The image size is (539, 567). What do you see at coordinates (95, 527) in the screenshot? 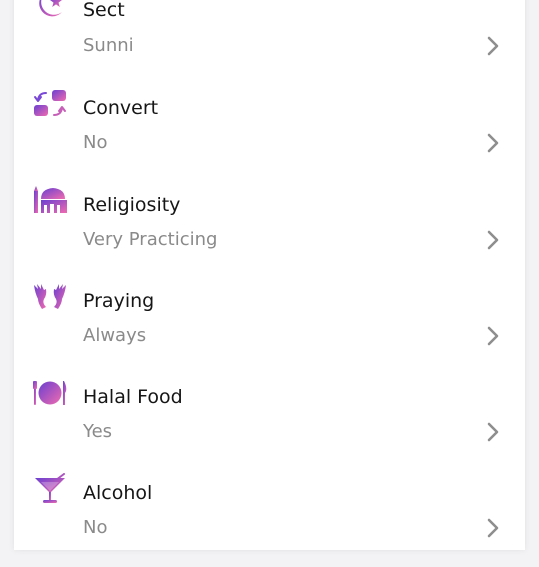
I see `alcohol-value: No` at bounding box center [95, 527].